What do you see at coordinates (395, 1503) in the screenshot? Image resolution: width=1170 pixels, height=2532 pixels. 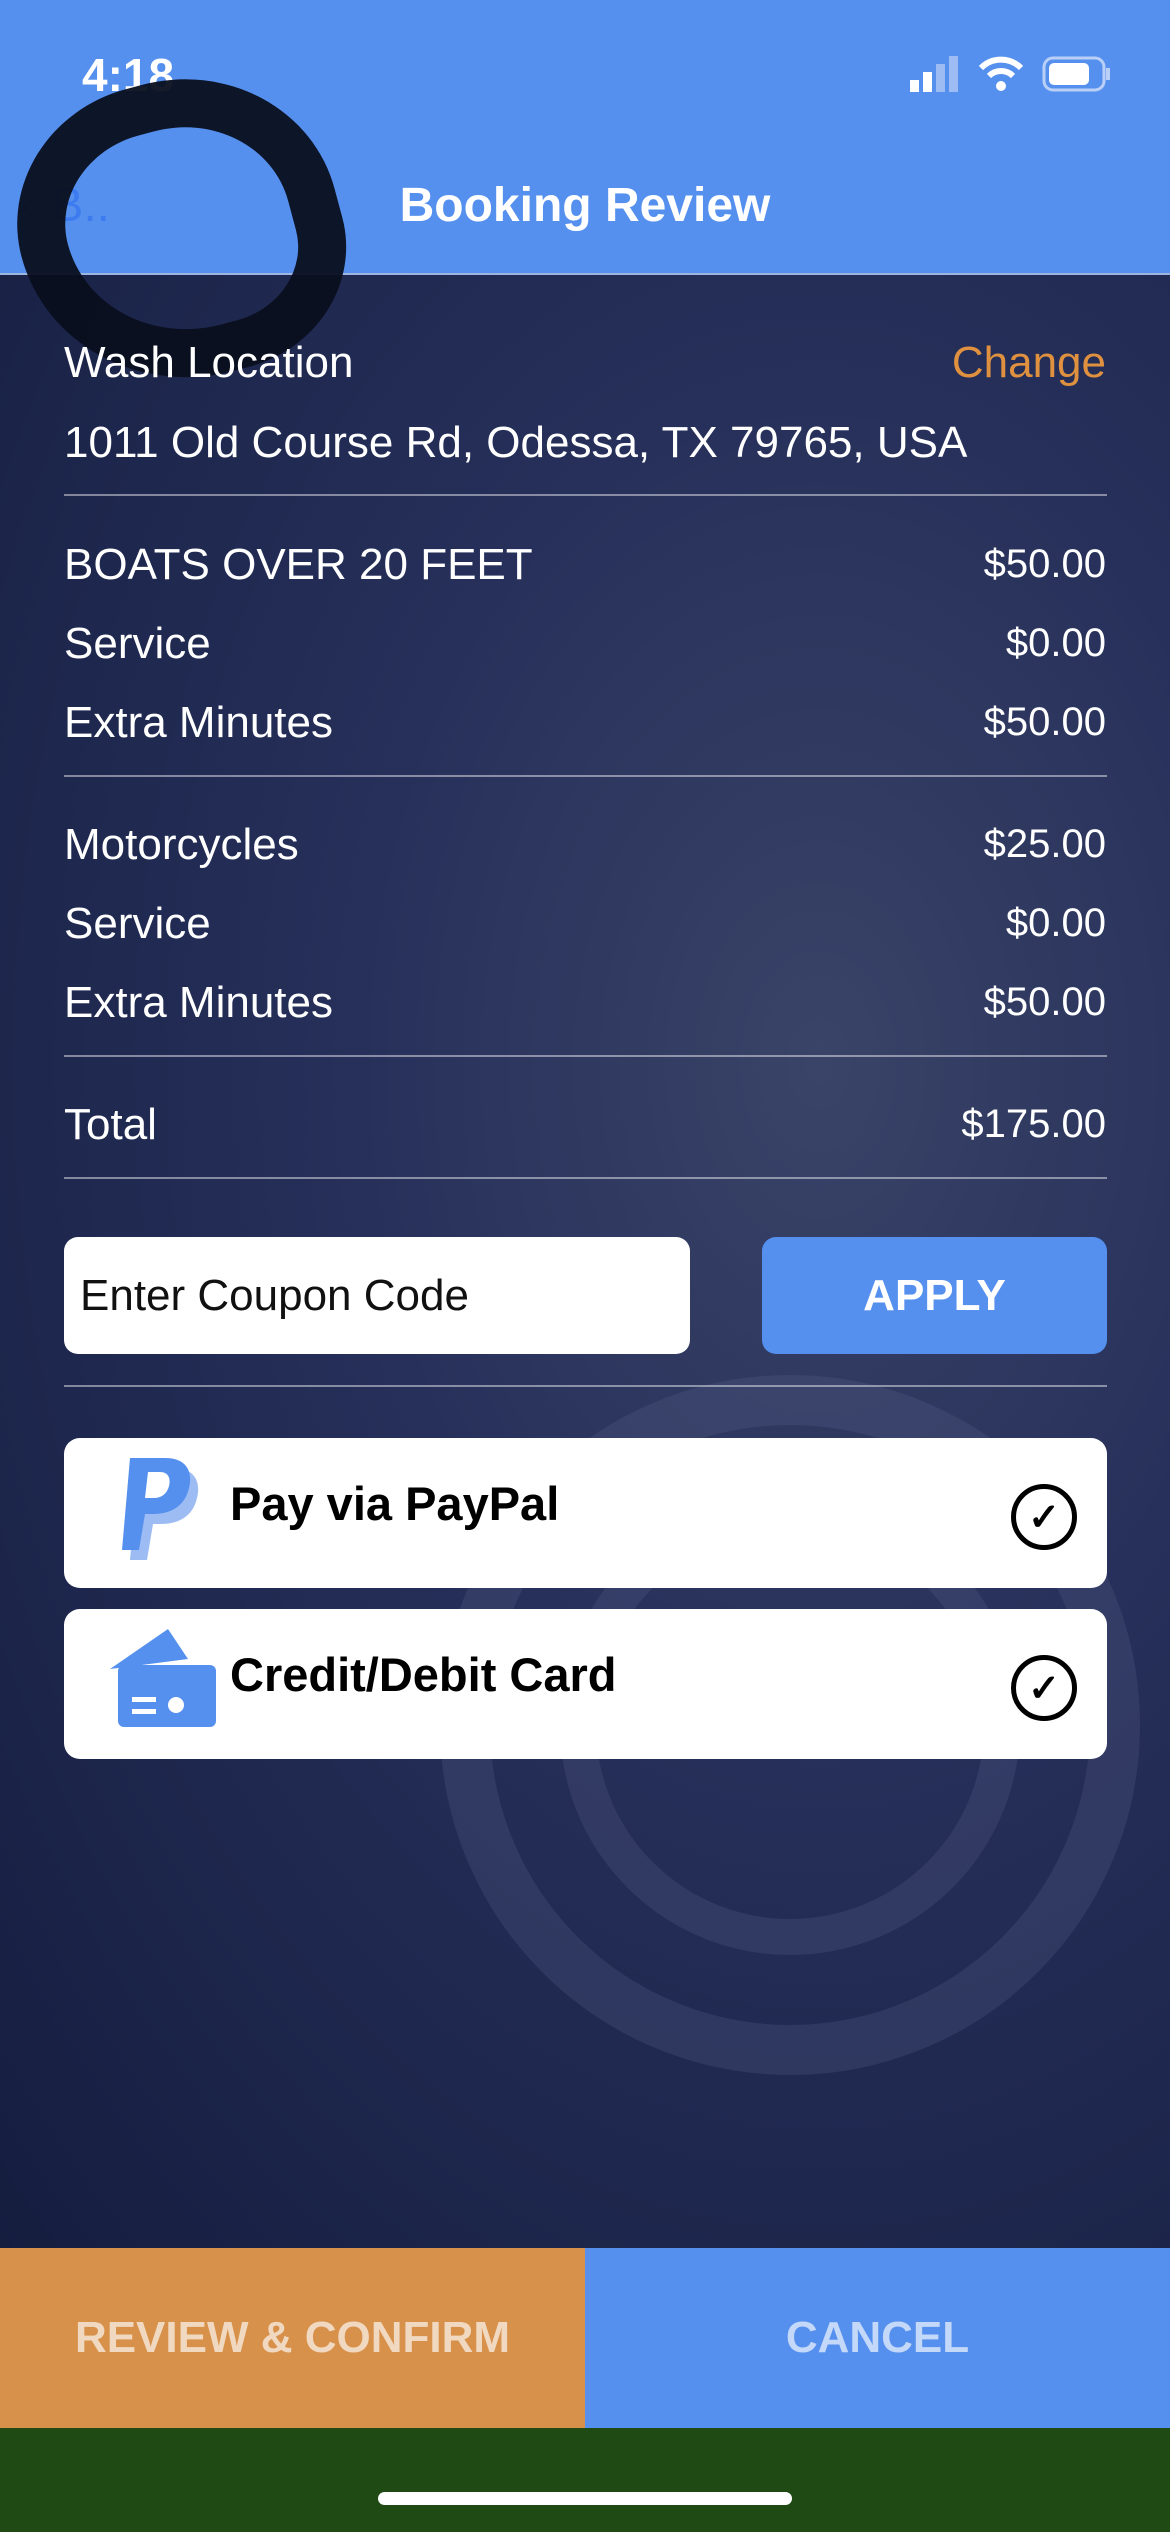 I see `paypal-label: Pay via PayPal` at bounding box center [395, 1503].